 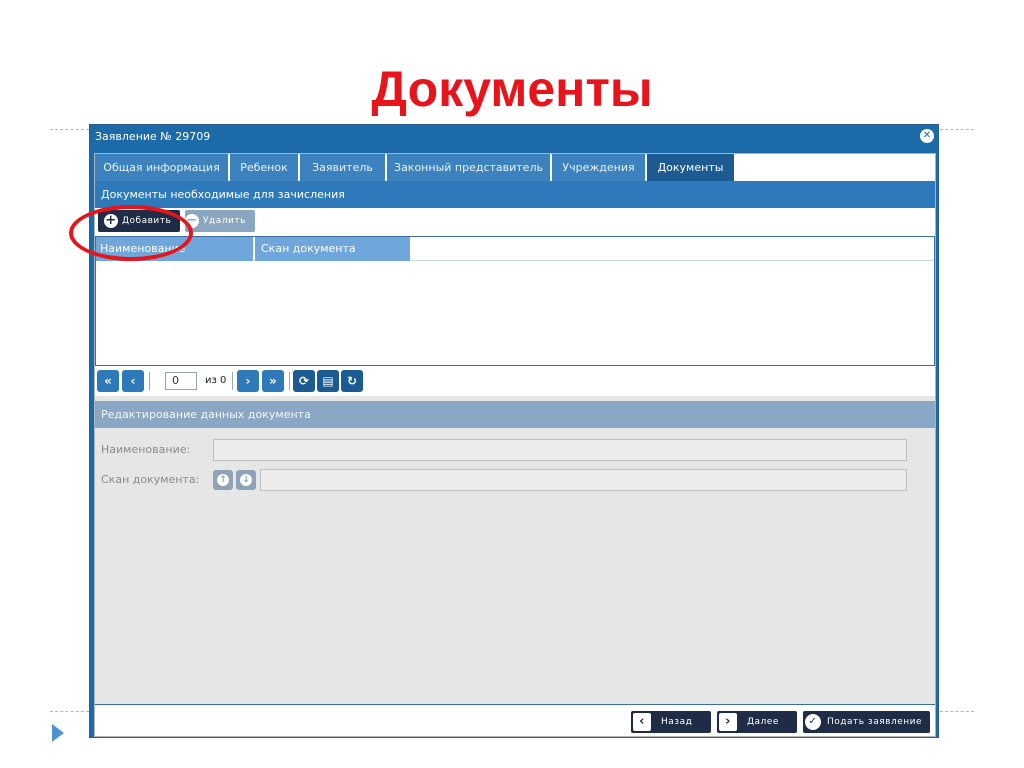 I want to click on scan-field, so click(x=583, y=480).